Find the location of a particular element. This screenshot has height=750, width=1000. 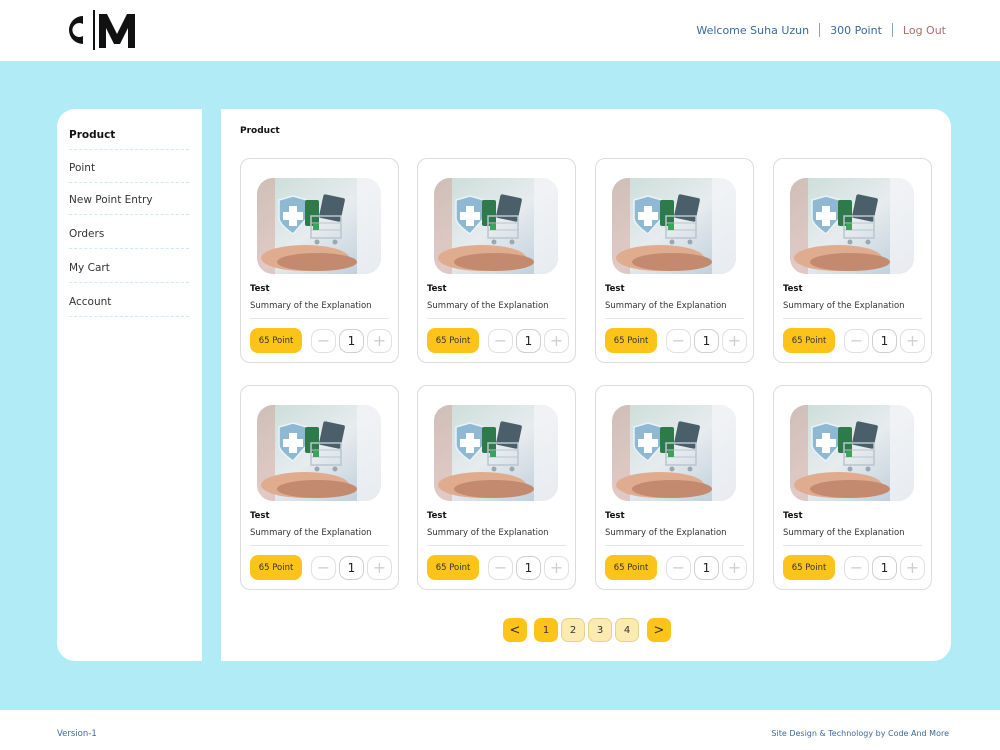

user-nav: Welcome Suha Uzun 300 Point Log Out is located at coordinates (821, 30).